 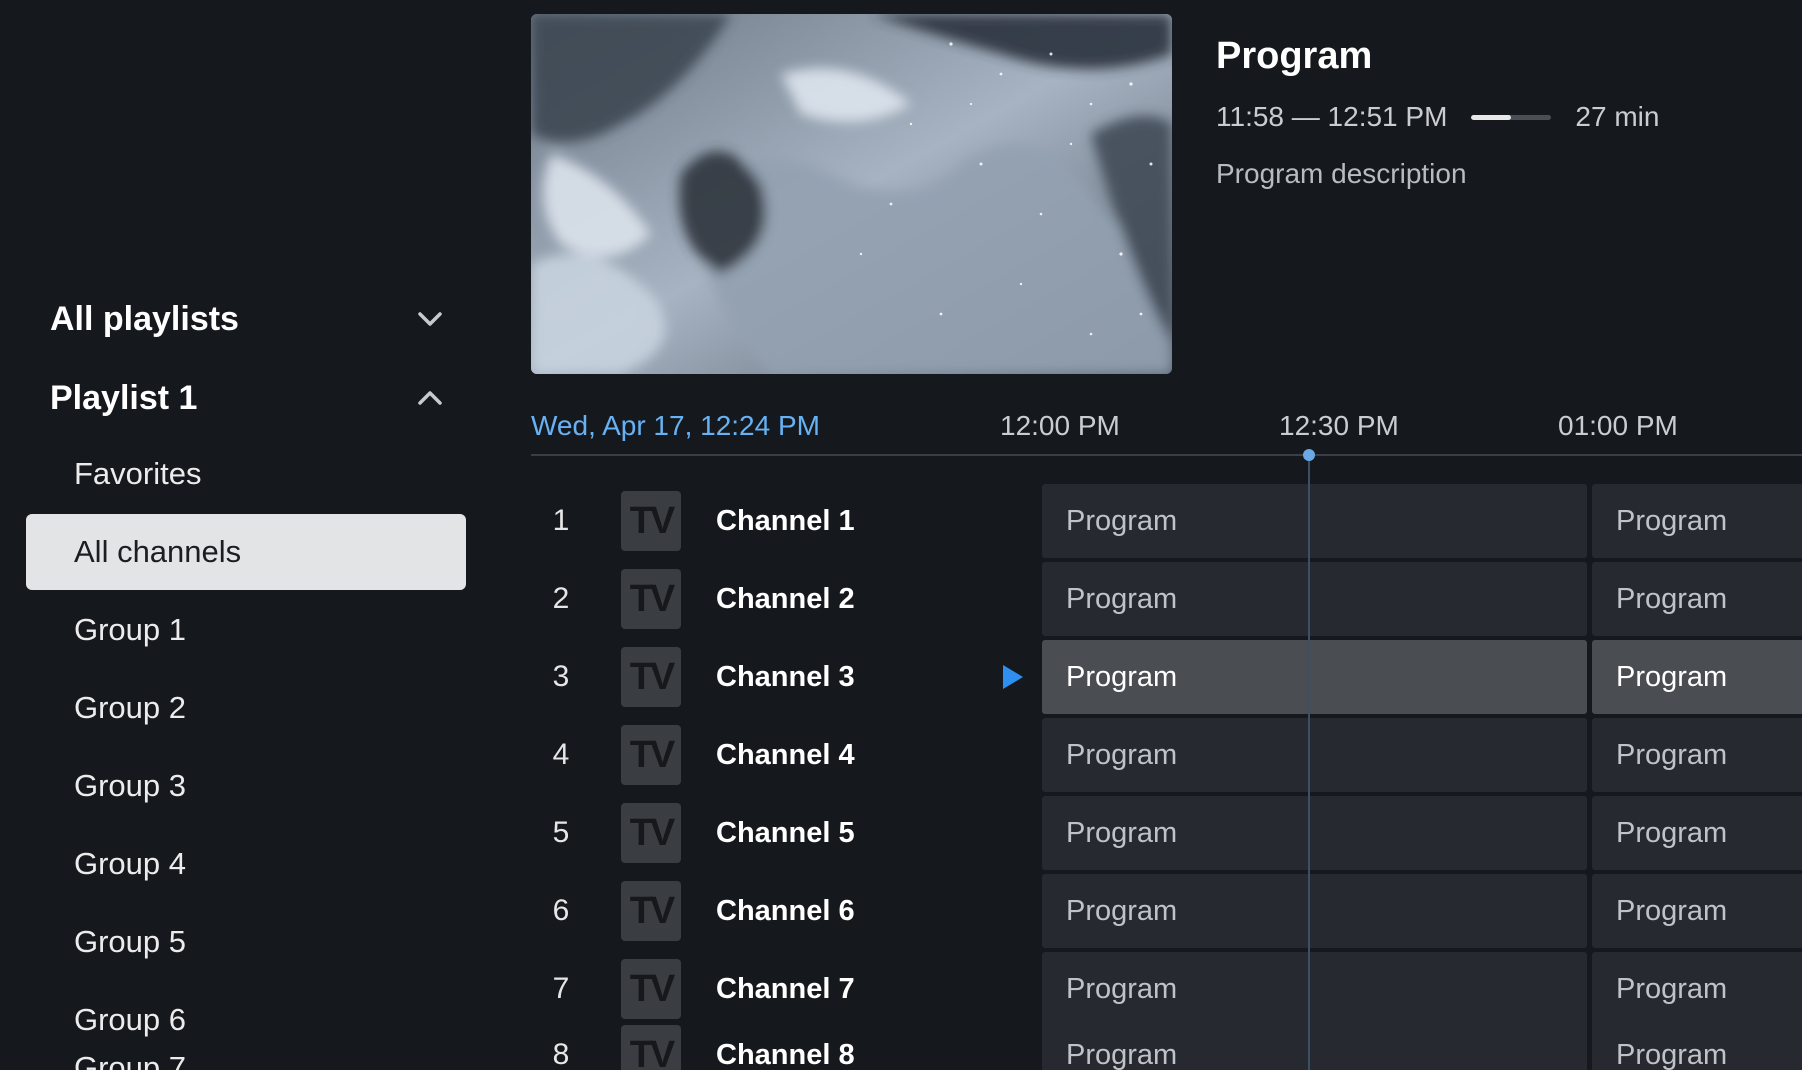 What do you see at coordinates (250, 319) in the screenshot?
I see `all-playlists-header: All playlists` at bounding box center [250, 319].